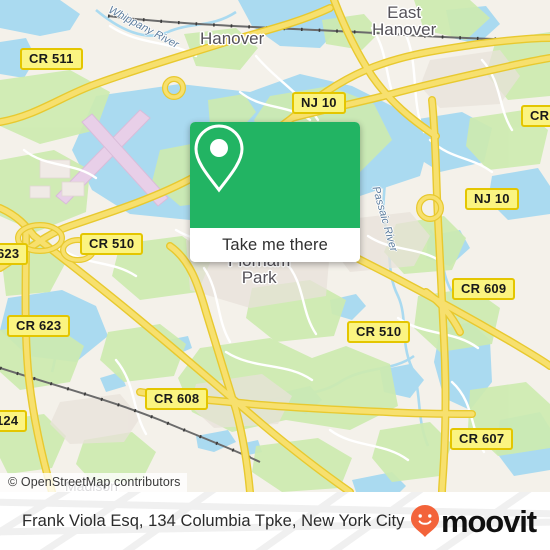 The width and height of the screenshot is (550, 550). I want to click on road-shield-cr-510-b: CR 510, so click(379, 332).